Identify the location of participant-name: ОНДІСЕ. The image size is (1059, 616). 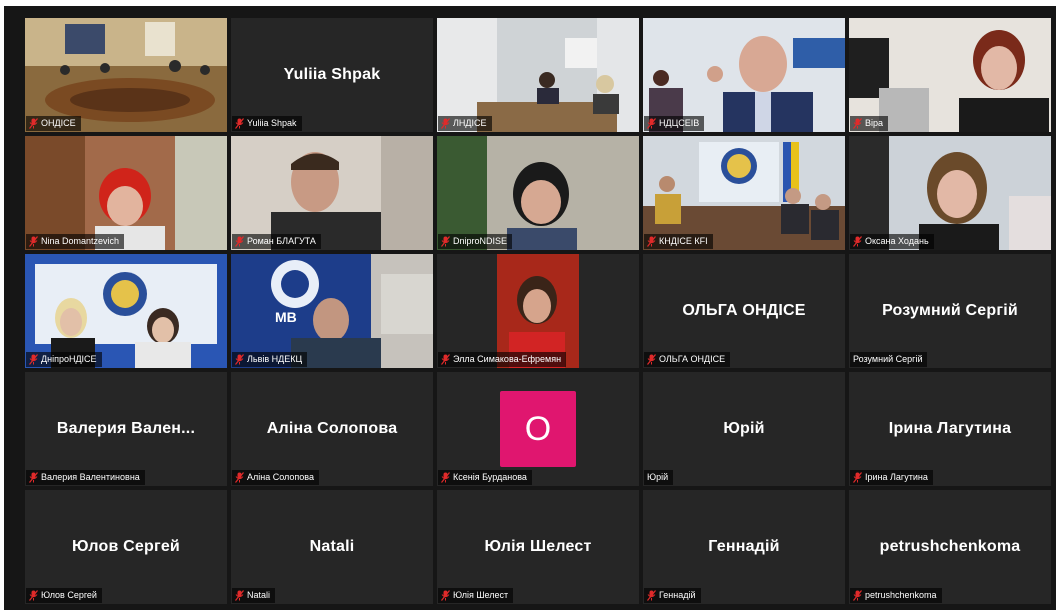
(58, 123).